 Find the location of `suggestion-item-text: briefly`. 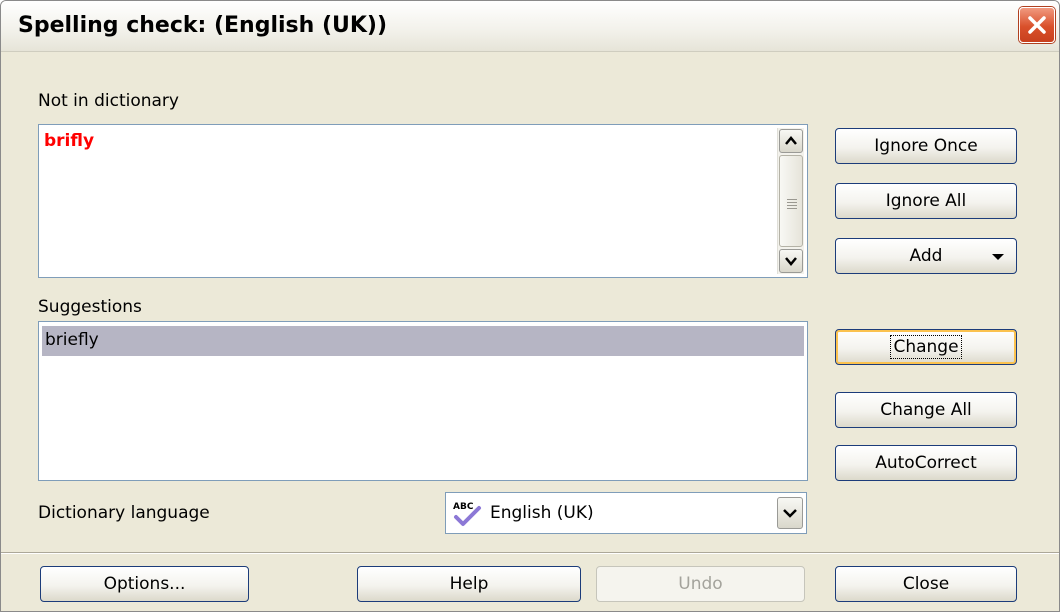

suggestion-item-text: briefly is located at coordinates (72, 340).